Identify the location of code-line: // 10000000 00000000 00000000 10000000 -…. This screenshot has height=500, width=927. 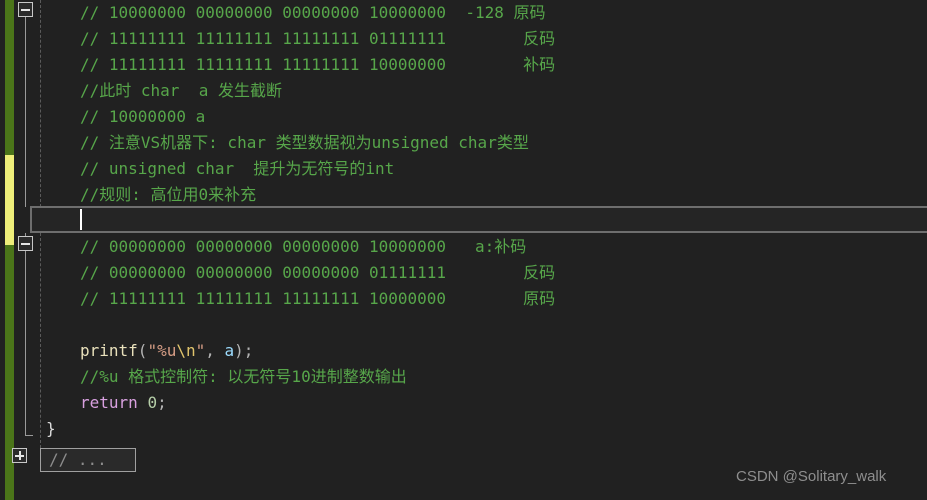
(289, 13).